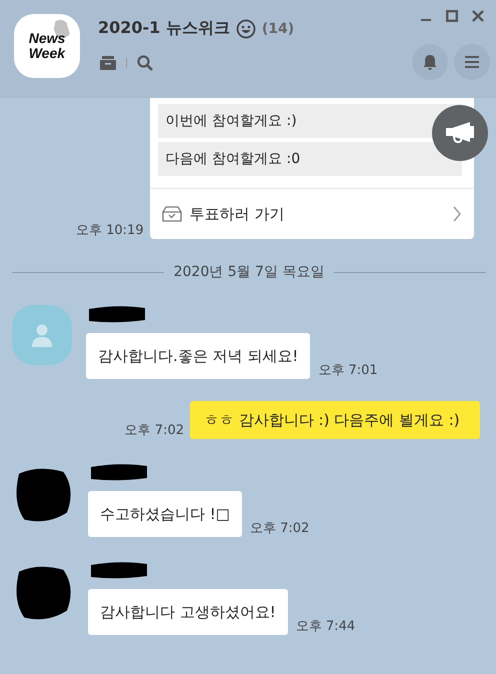 This screenshot has height=674, width=496. What do you see at coordinates (452, 16) in the screenshot?
I see `maximize-icon` at bounding box center [452, 16].